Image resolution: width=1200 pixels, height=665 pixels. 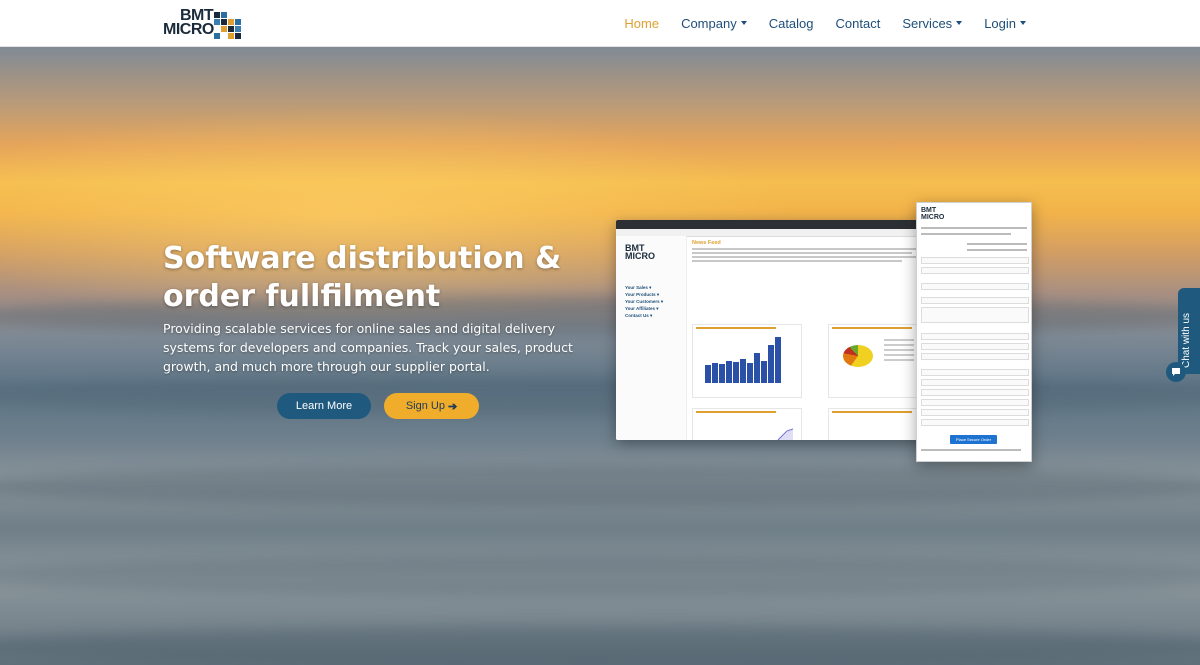 What do you see at coordinates (785, 434) in the screenshot?
I see `line-chart-thumbnail` at bounding box center [785, 434].